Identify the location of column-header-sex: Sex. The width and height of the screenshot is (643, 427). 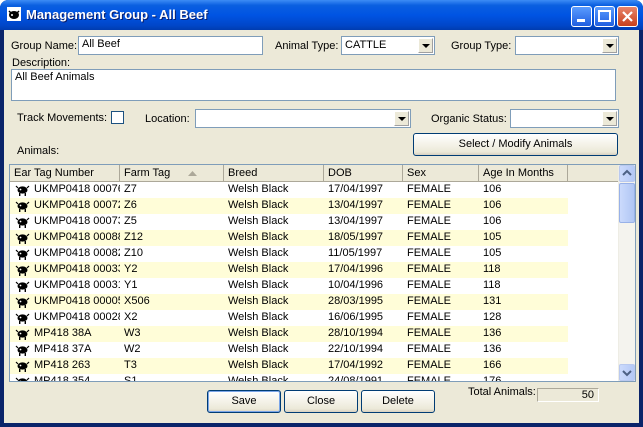
(441, 173).